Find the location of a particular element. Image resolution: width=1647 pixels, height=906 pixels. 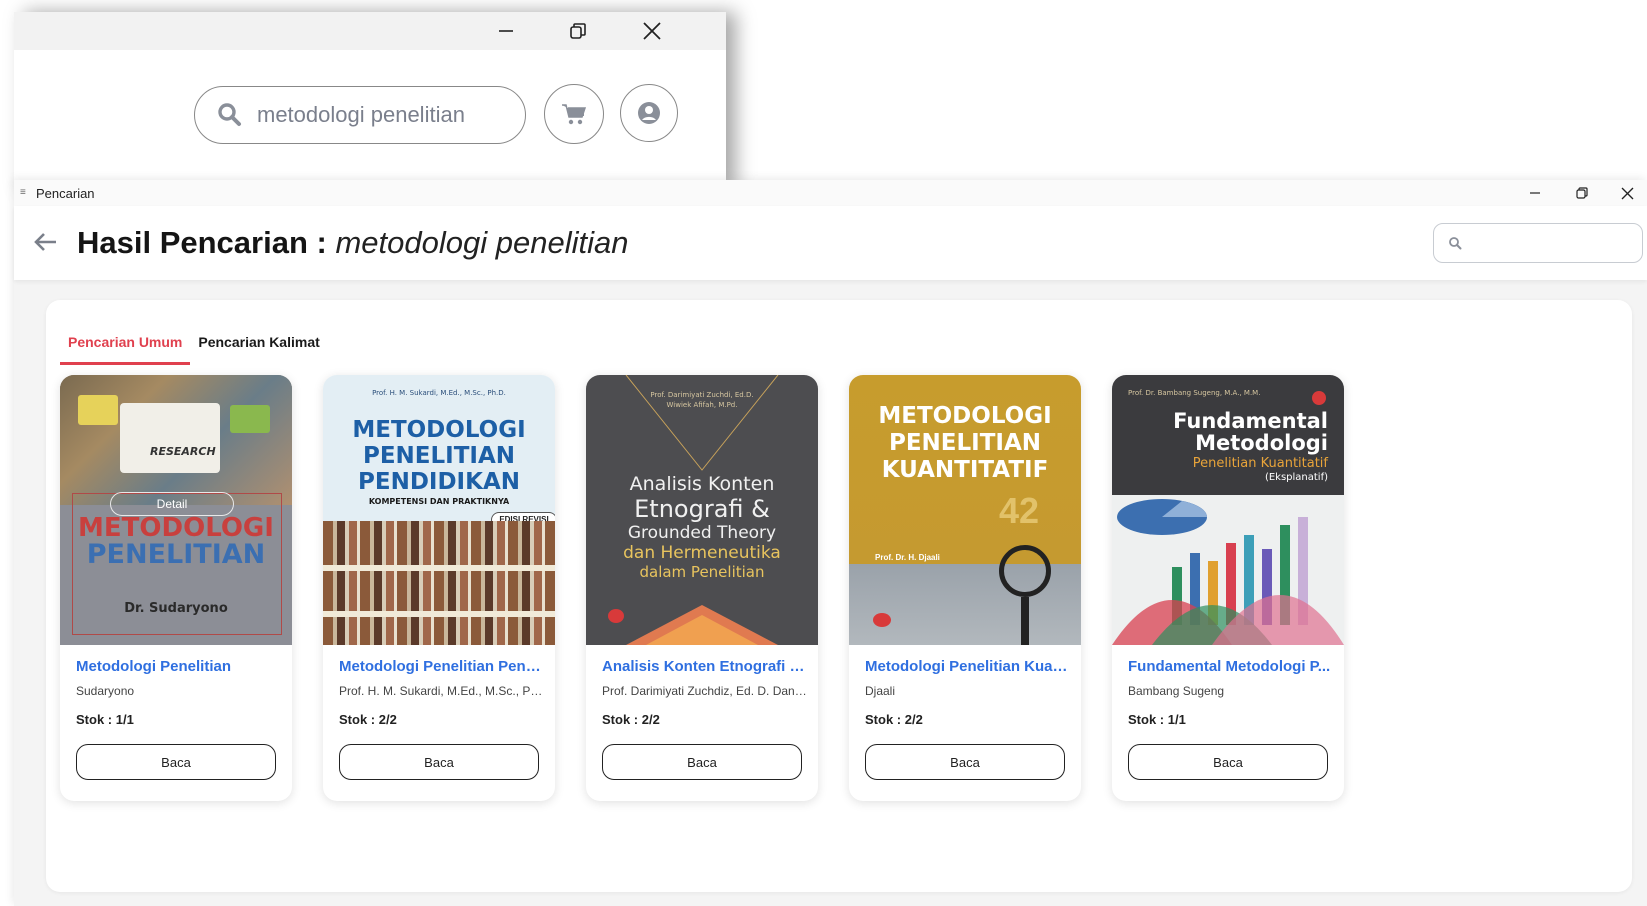

cover-title-line2: Metodologi is located at coordinates (1261, 443).